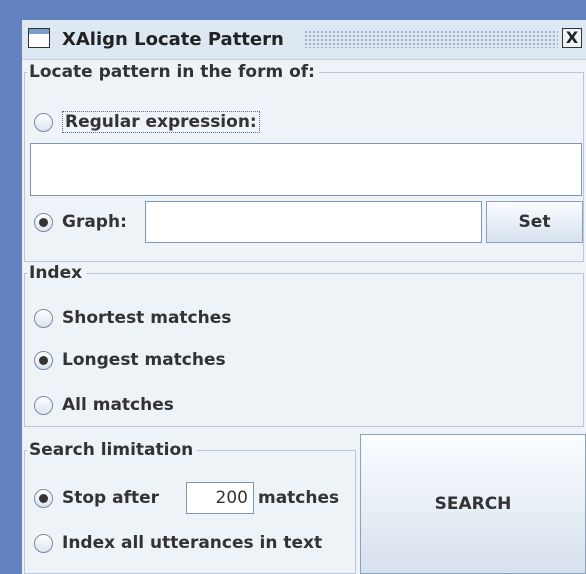  Describe the element at coordinates (173, 39) in the screenshot. I see `window-title: XAlign Locate Pattern` at that location.